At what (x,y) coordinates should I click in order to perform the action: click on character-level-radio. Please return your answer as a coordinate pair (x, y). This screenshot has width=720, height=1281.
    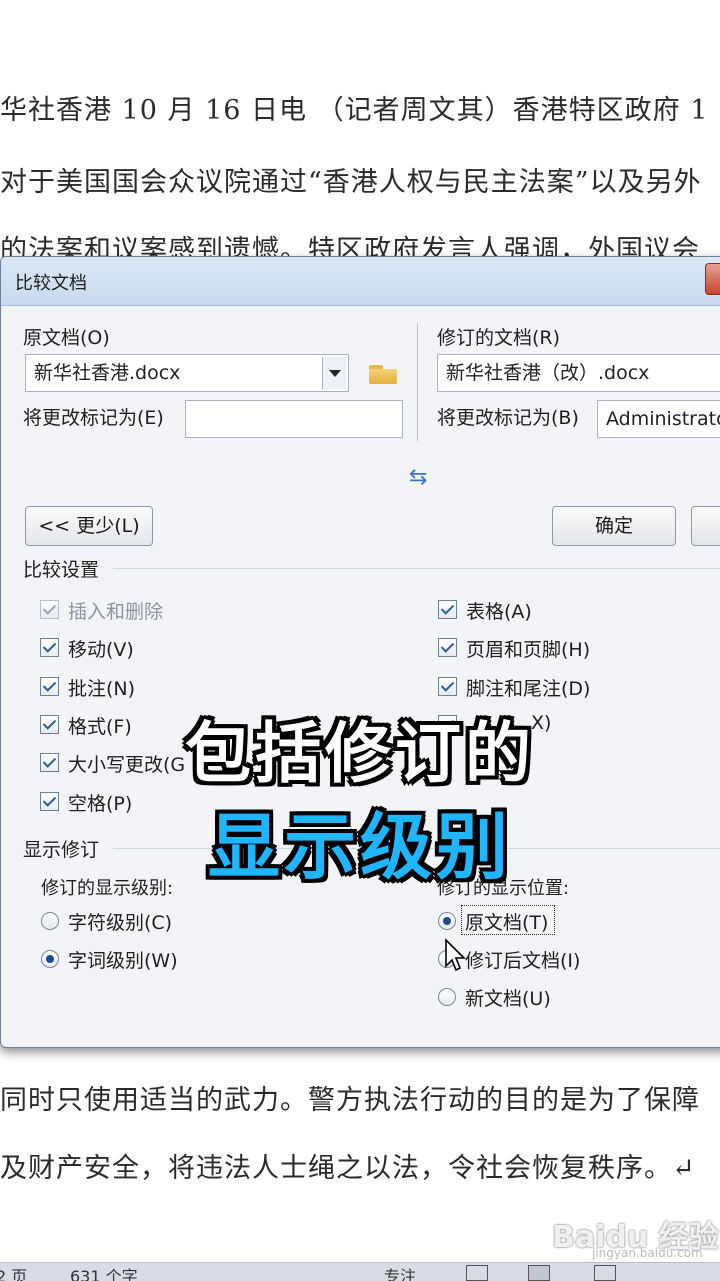
    Looking at the image, I should click on (50, 921).